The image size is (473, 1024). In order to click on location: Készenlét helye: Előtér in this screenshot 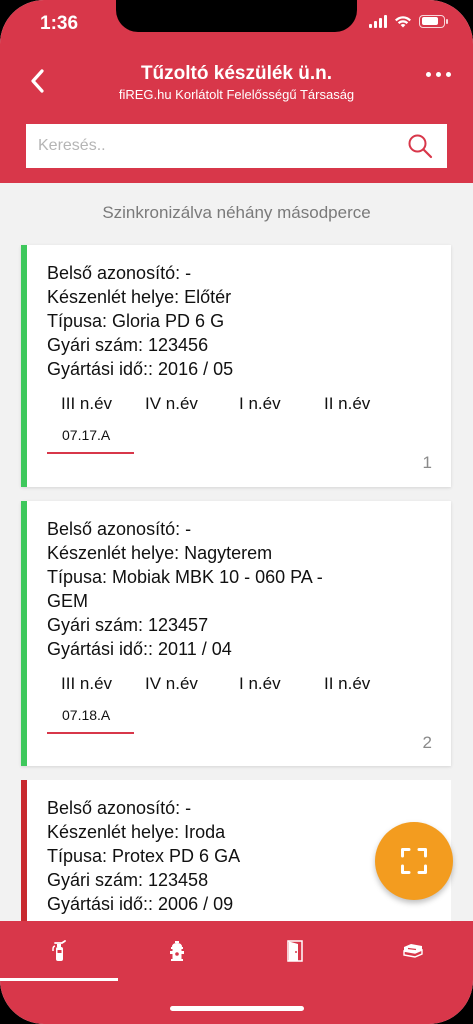, I will do `click(139, 297)`.